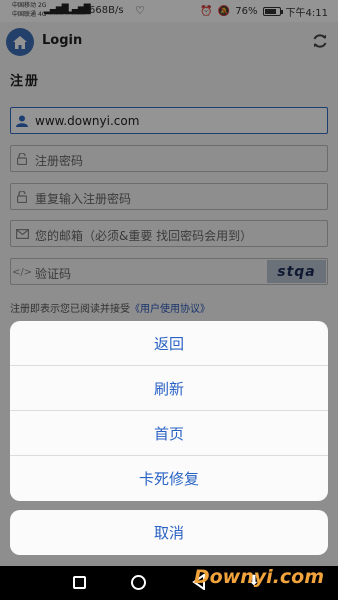 This screenshot has width=338, height=600. I want to click on action-home: 首页, so click(169, 433).